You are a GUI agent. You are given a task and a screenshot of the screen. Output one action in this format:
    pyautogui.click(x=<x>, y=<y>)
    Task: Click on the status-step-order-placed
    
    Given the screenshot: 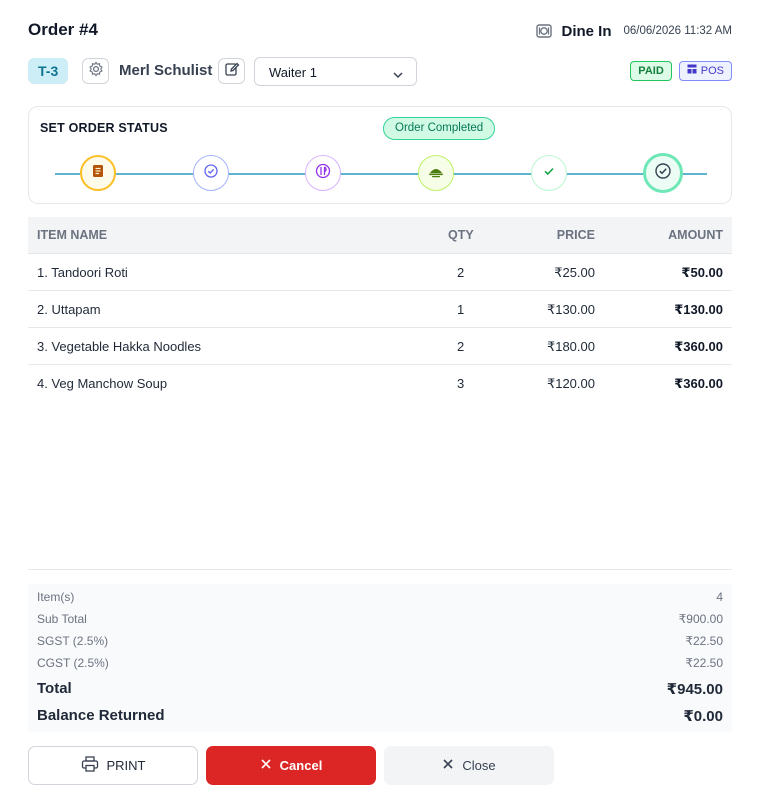 What is the action you would take?
    pyautogui.click(x=98, y=173)
    